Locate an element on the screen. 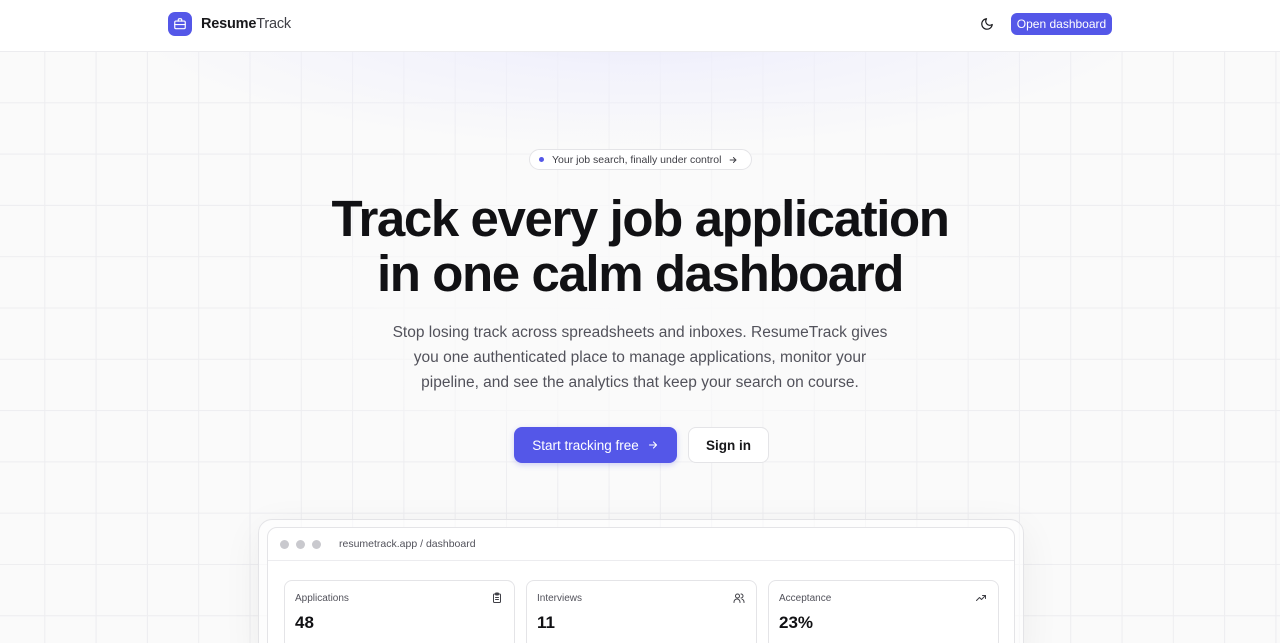  moon-icon is located at coordinates (987, 24).